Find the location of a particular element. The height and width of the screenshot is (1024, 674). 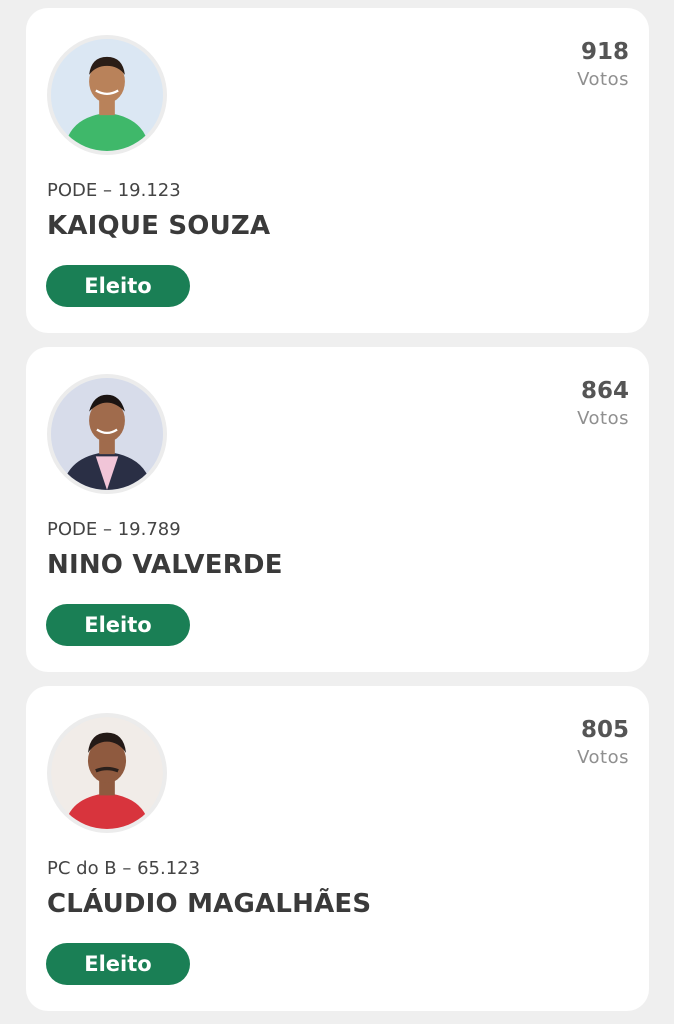

party-number: PODE – 19.789 is located at coordinates (114, 529).